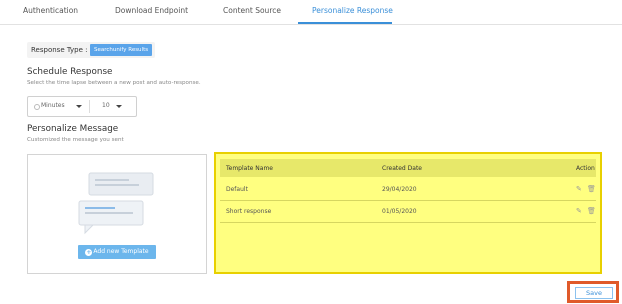 The width and height of the screenshot is (622, 304). I want to click on plus-icon: +, so click(89, 252).